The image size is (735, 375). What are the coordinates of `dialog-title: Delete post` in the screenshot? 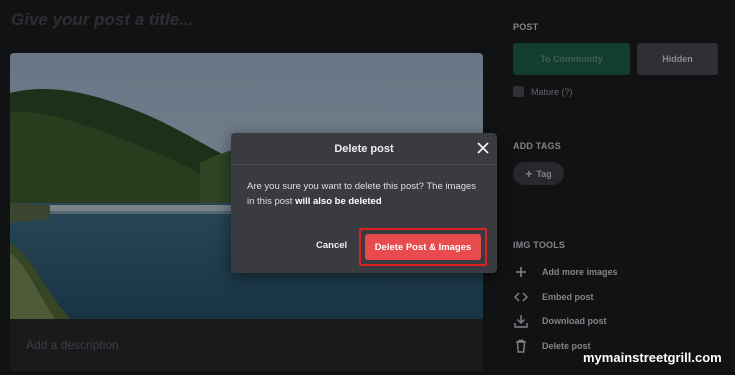 It's located at (364, 149).